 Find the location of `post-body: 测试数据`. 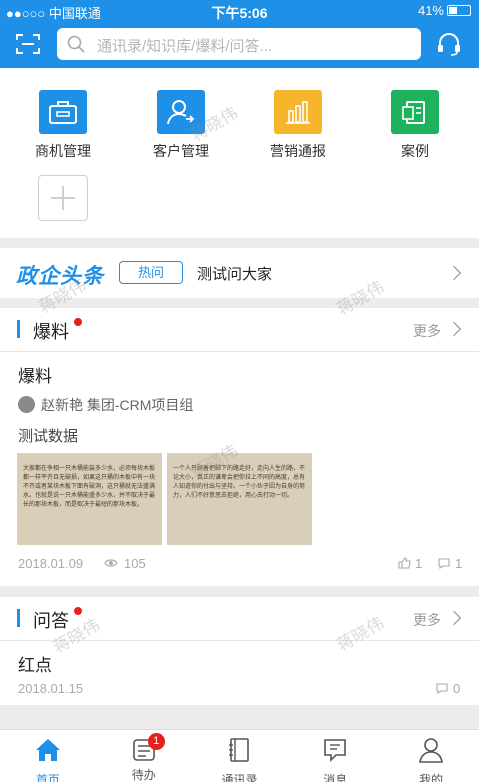

post-body: 测试数据 is located at coordinates (48, 436).